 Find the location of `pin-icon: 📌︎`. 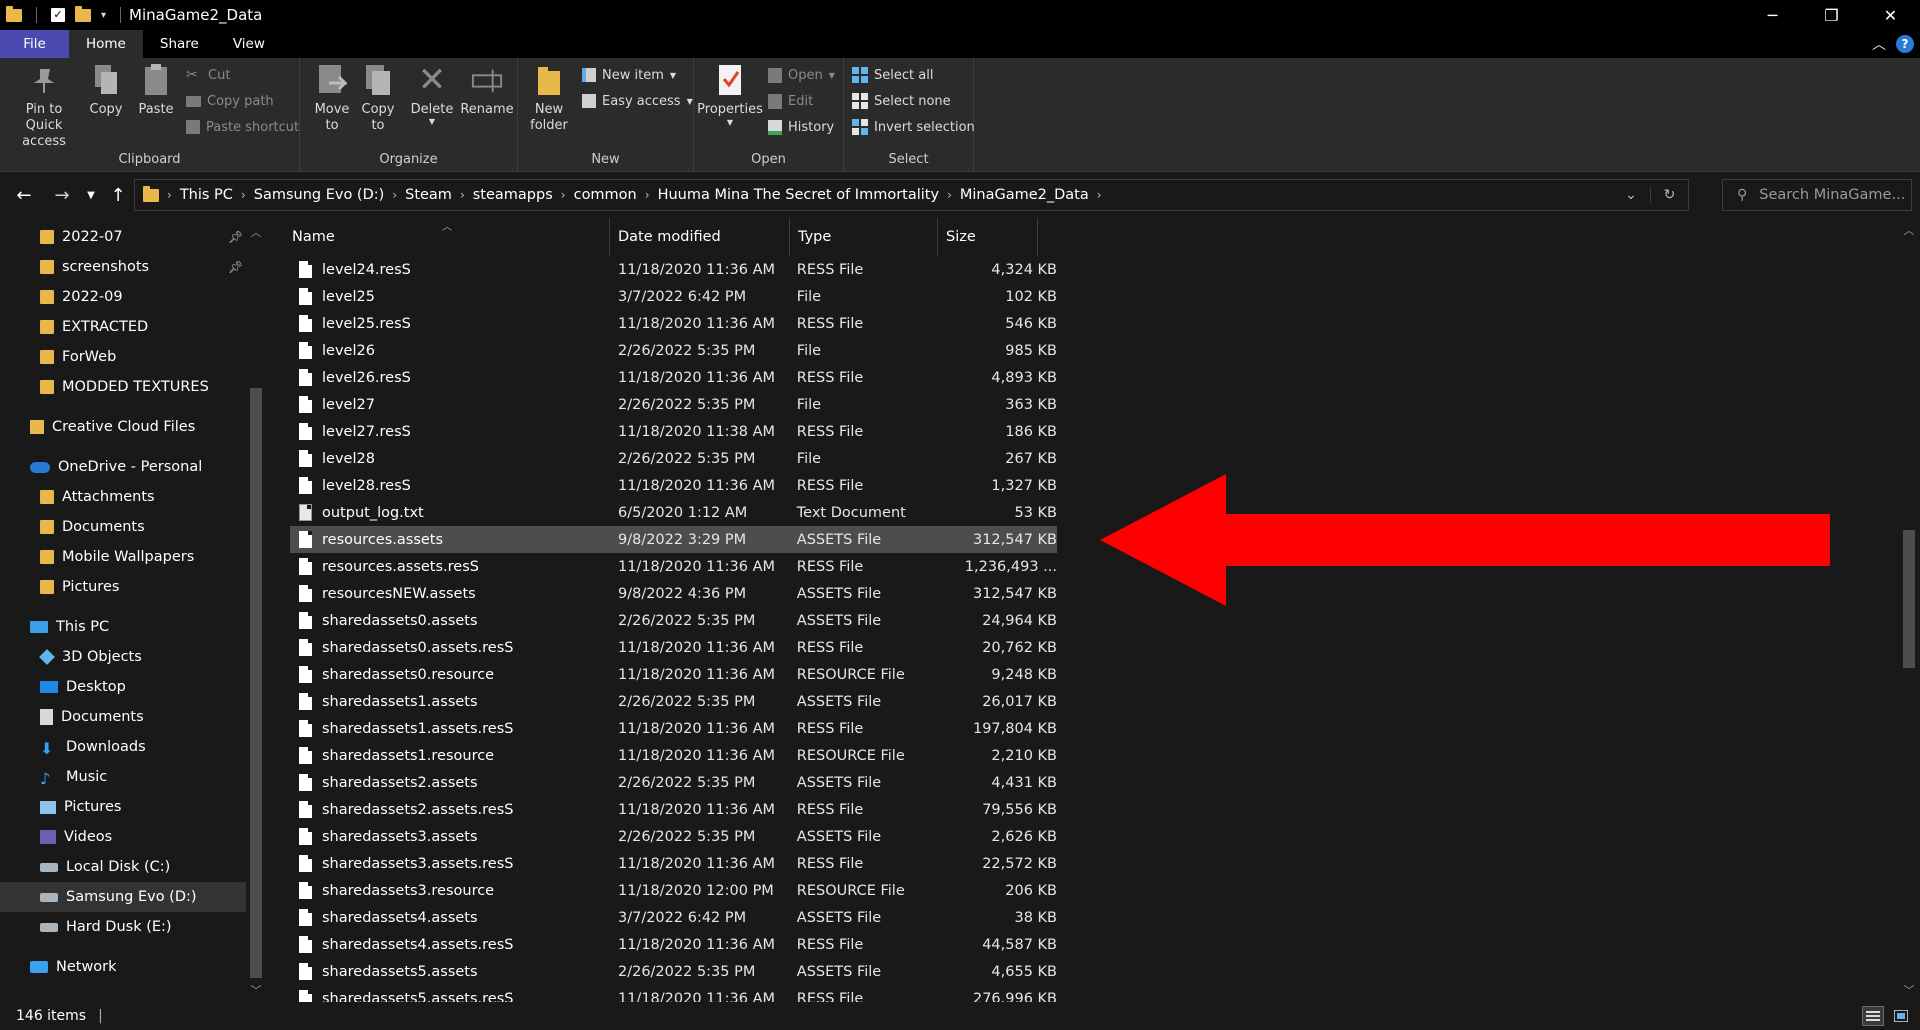

pin-icon: 📌︎ is located at coordinates (235, 267).